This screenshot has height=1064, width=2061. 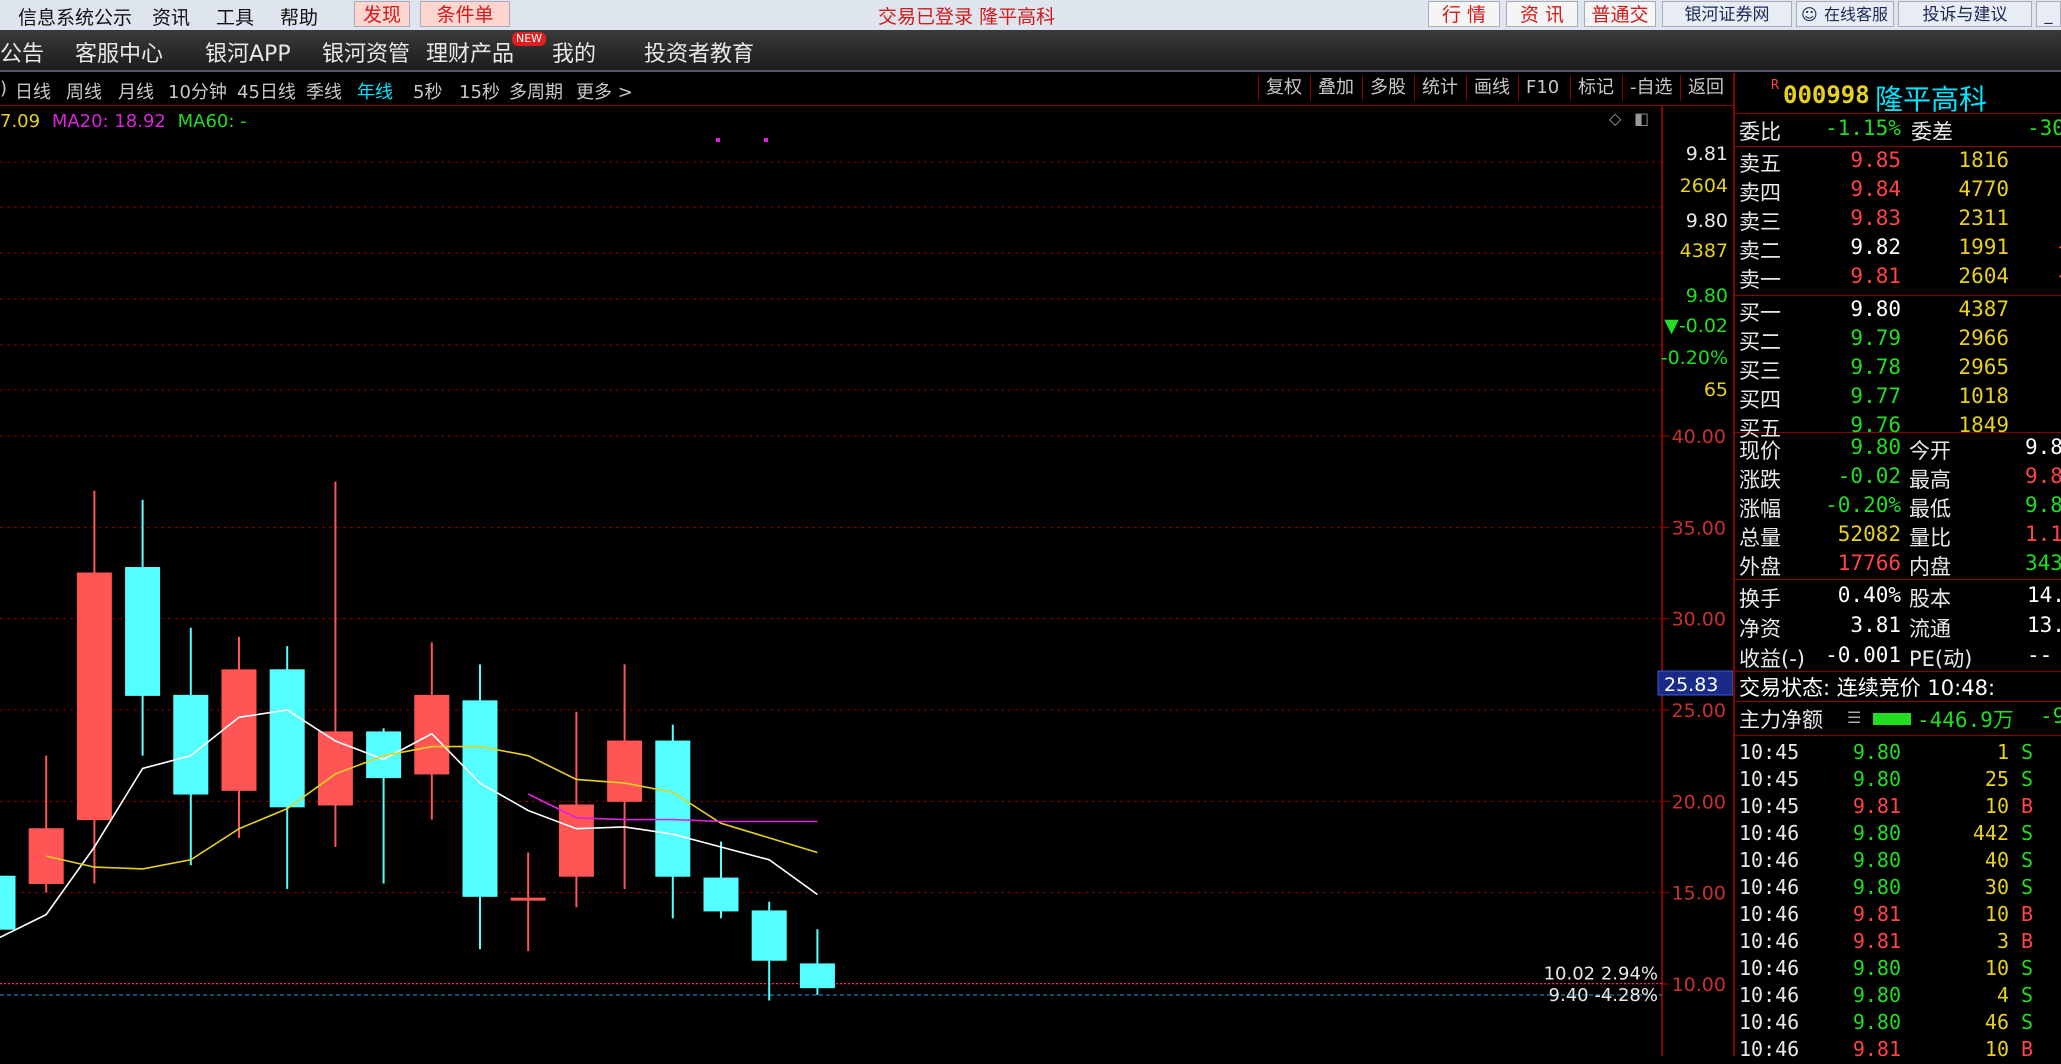 What do you see at coordinates (382, 14) in the screenshot?
I see `discover-button: 发现` at bounding box center [382, 14].